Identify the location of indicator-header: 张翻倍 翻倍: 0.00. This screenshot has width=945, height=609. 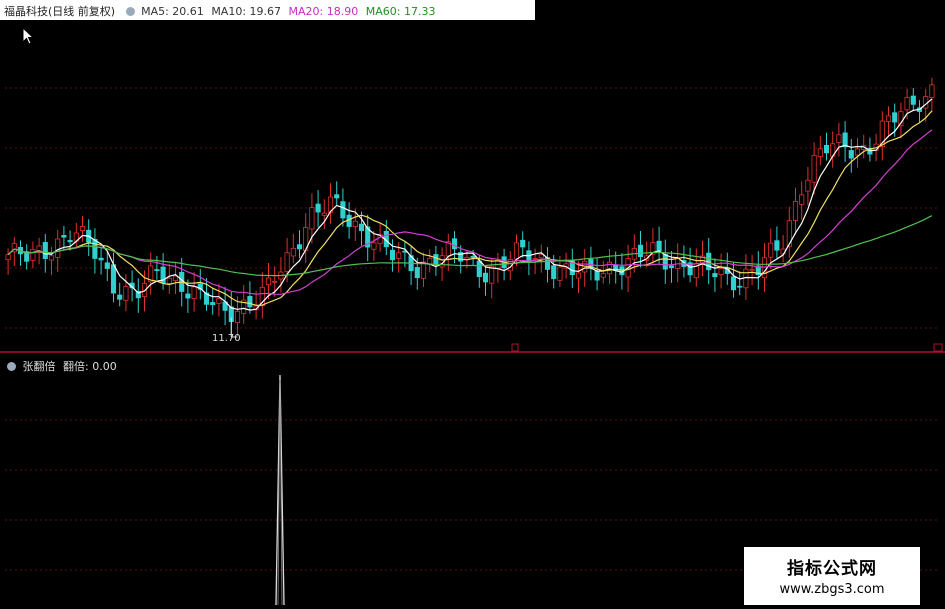
(62, 366).